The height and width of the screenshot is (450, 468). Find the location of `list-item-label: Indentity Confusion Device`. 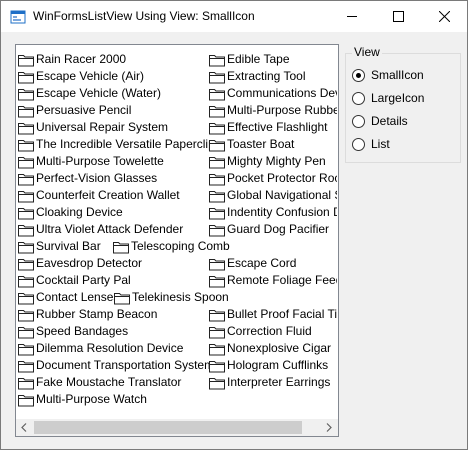

list-item-label: Indentity Confusion Device is located at coordinates (282, 212).